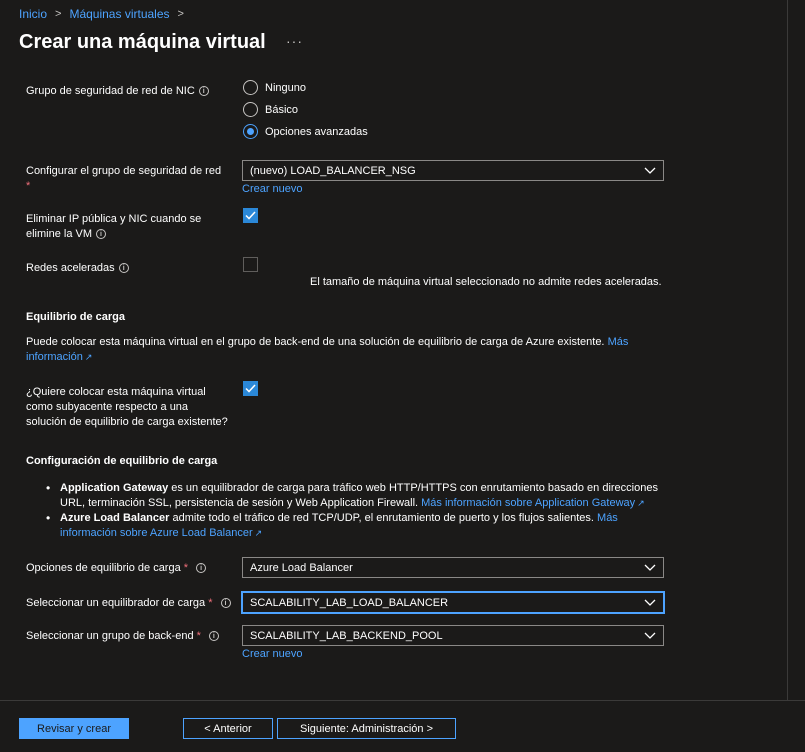  I want to click on backend-pool-label-text: Seleccionar un grupo de back-end, so click(110, 636).